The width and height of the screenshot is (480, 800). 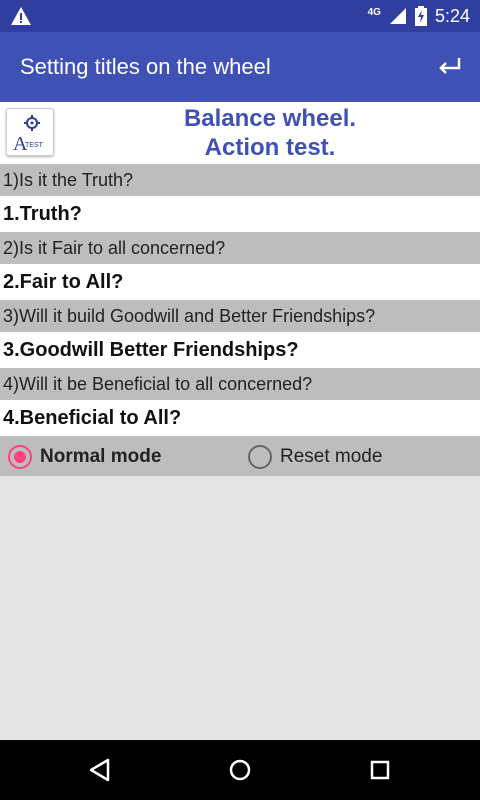 What do you see at coordinates (240, 282) in the screenshot?
I see `answer-field-2: 2.Fair to All?` at bounding box center [240, 282].